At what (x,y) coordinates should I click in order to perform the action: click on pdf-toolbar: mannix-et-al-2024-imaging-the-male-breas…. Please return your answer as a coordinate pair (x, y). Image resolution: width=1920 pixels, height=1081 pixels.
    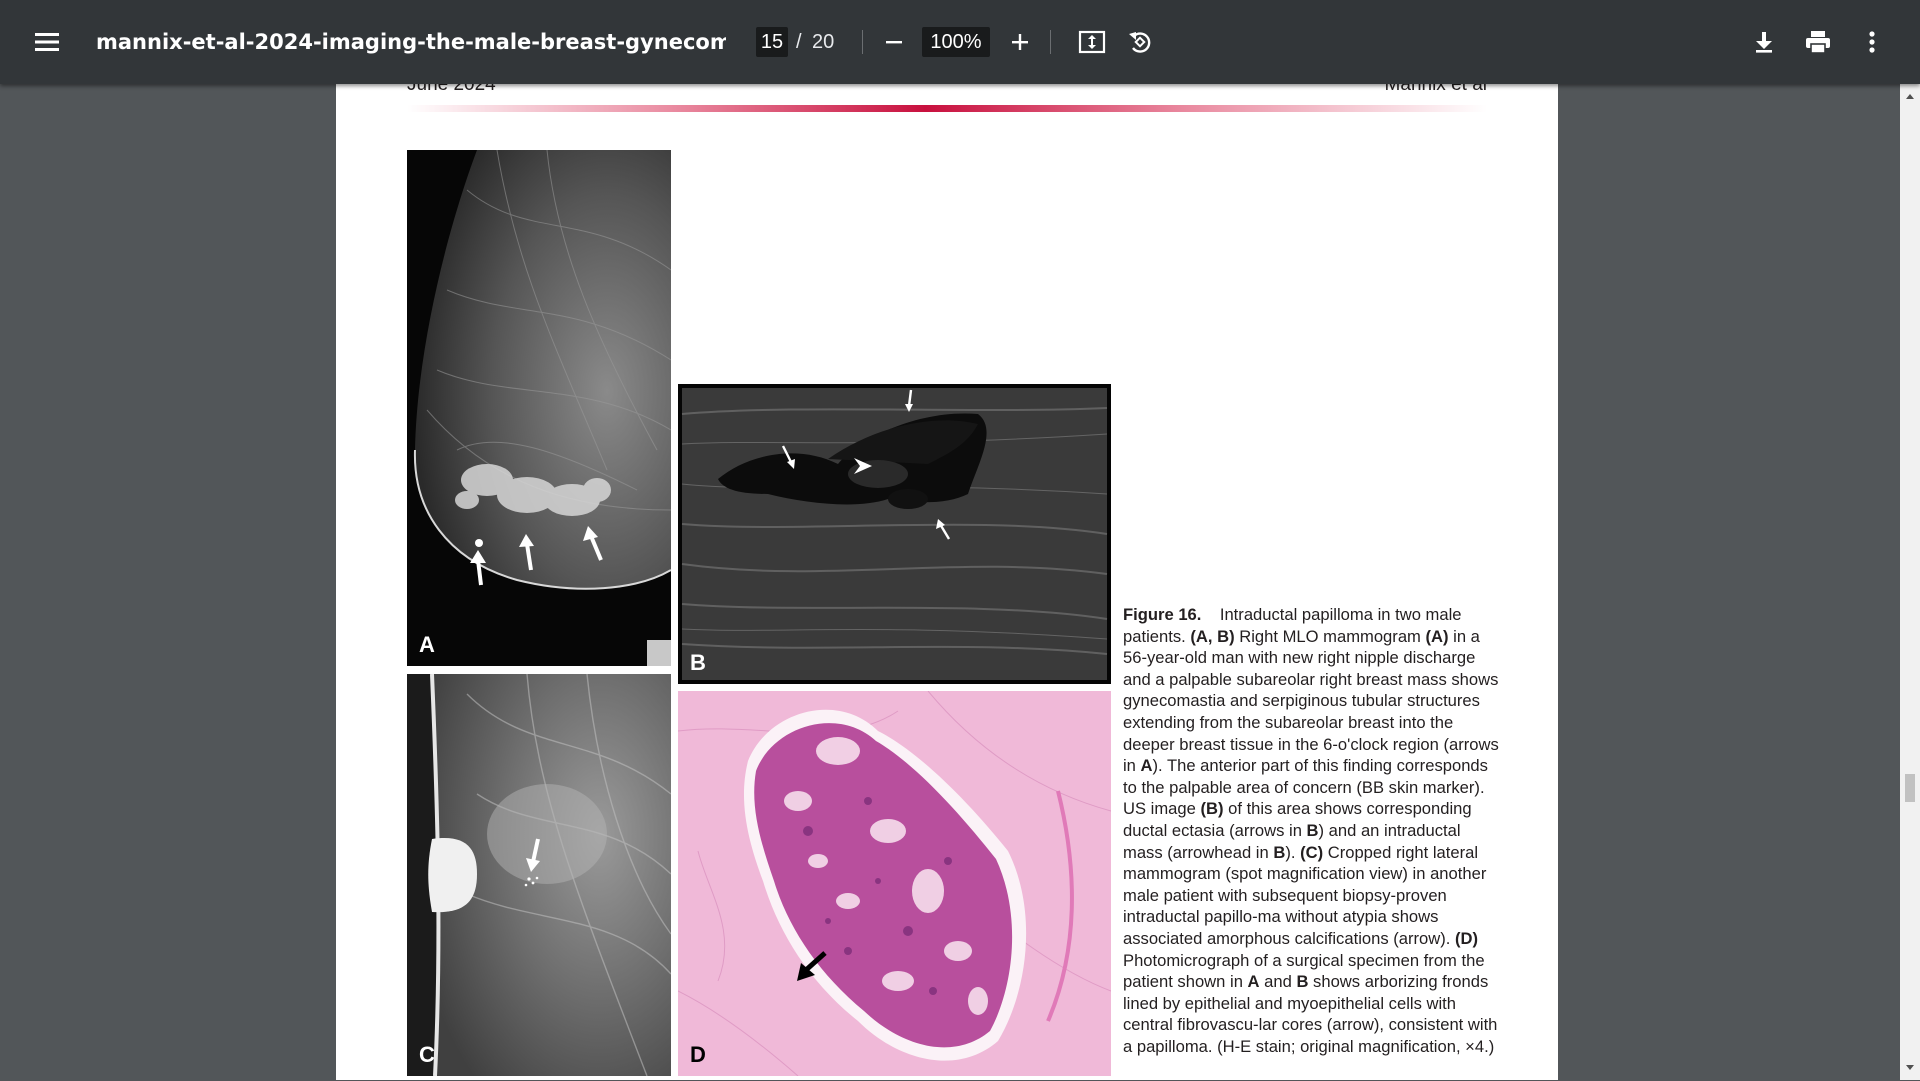
    Looking at the image, I should click on (960, 42).